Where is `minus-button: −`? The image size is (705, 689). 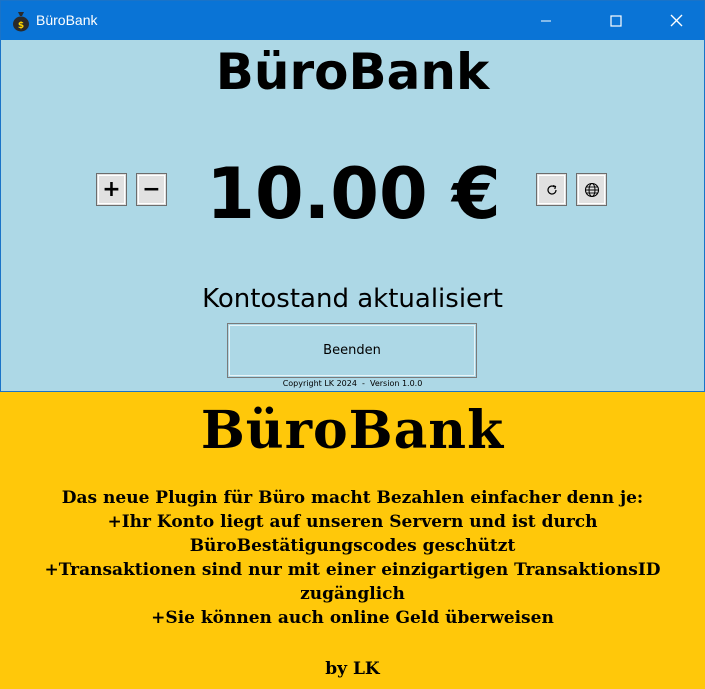
minus-button: − is located at coordinates (151, 189).